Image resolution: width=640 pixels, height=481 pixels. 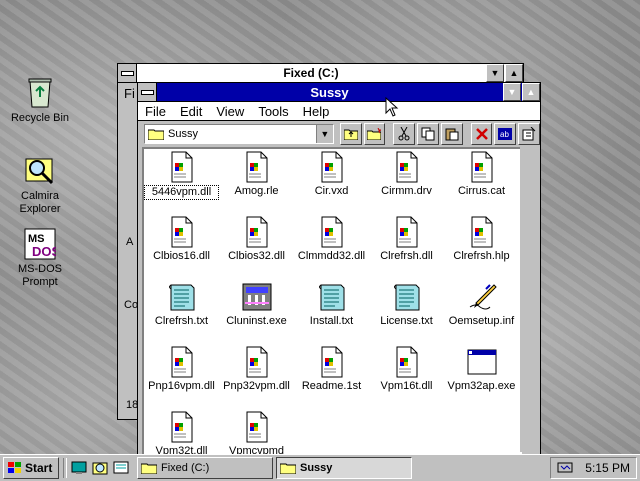 I want to click on recycle-bin-icon, so click(x=40, y=93).